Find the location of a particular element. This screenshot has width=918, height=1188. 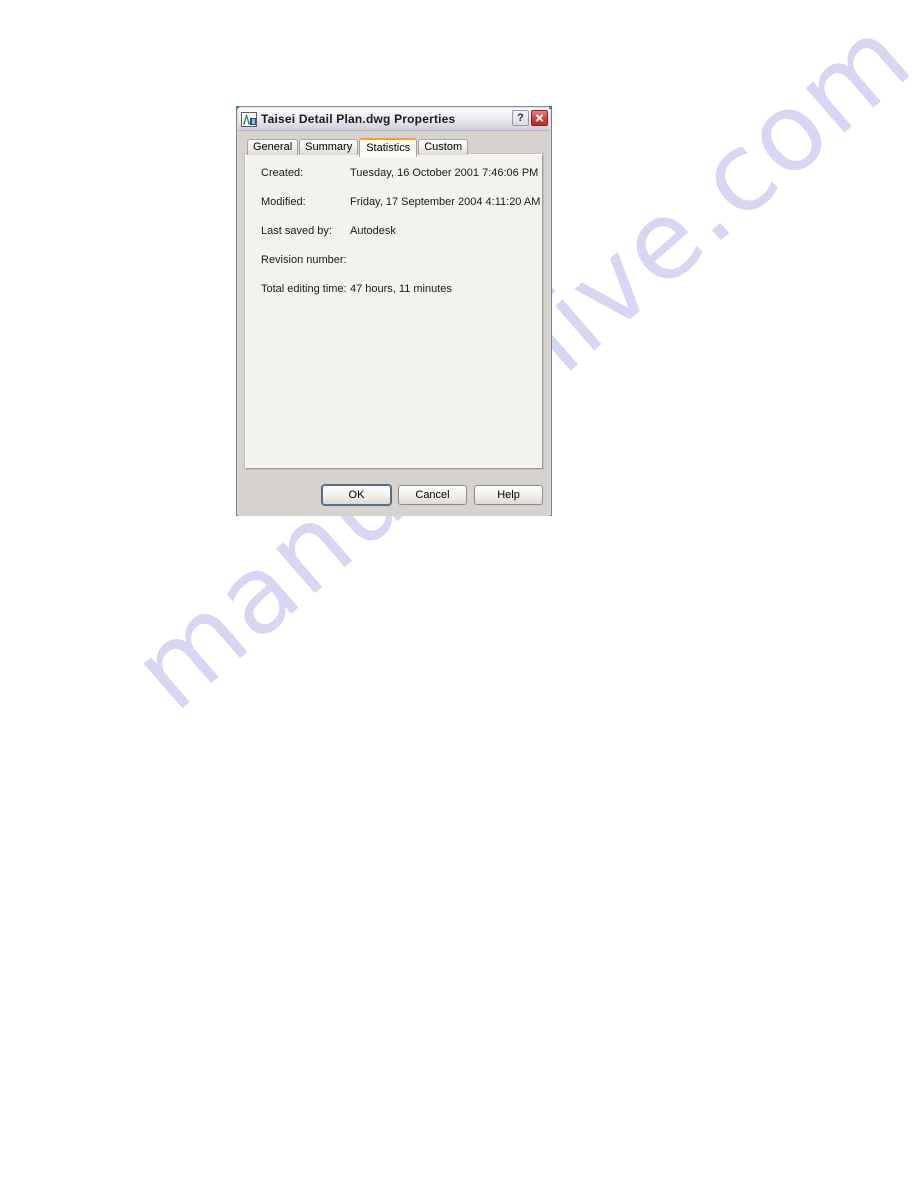

autocad-drawing-icon-a-glyph is located at coordinates (246, 119).